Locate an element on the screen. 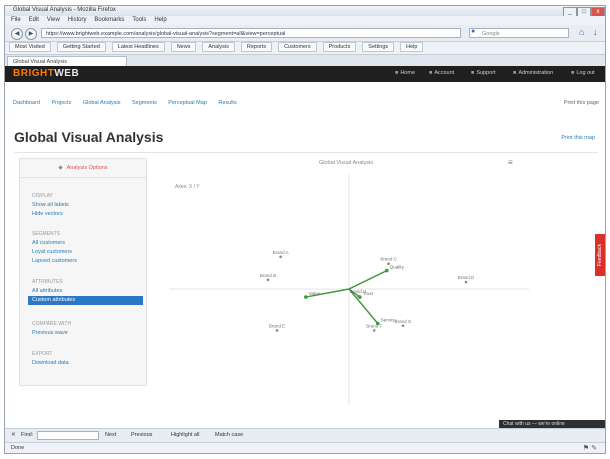 The width and height of the screenshot is (610, 459). bookmark-item: Help is located at coordinates (412, 47).